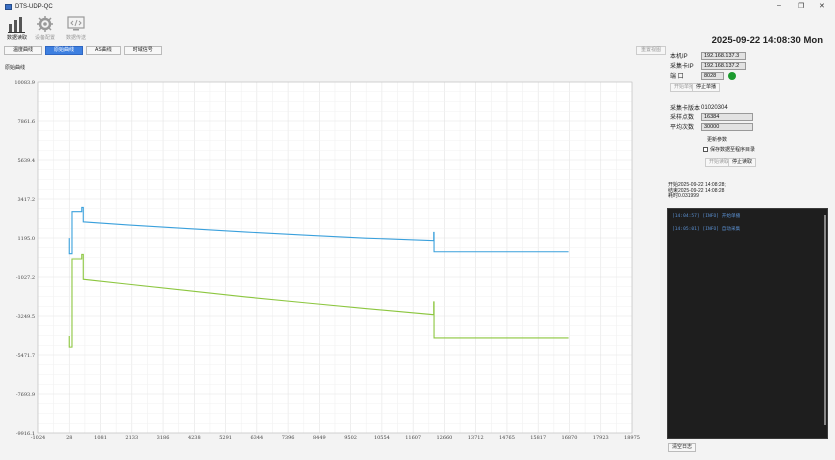  Describe the element at coordinates (413, 438) in the screenshot. I see `x-tick-label: 11607` at that location.